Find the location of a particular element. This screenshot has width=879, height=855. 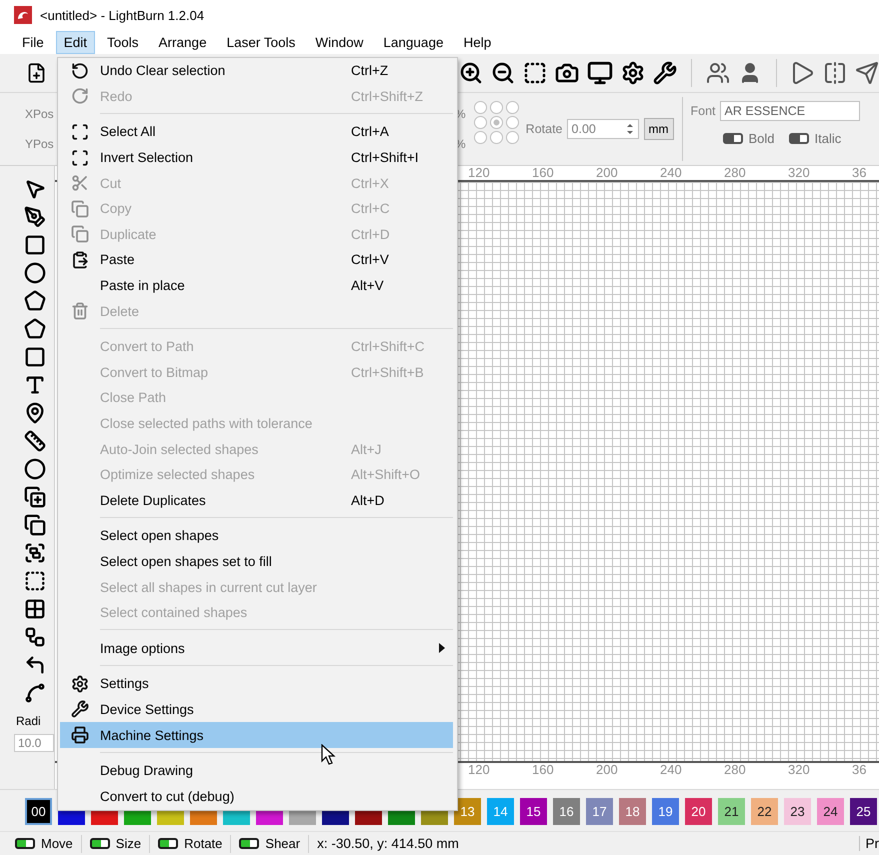

menu-bar-item: Laser Tools is located at coordinates (261, 42).